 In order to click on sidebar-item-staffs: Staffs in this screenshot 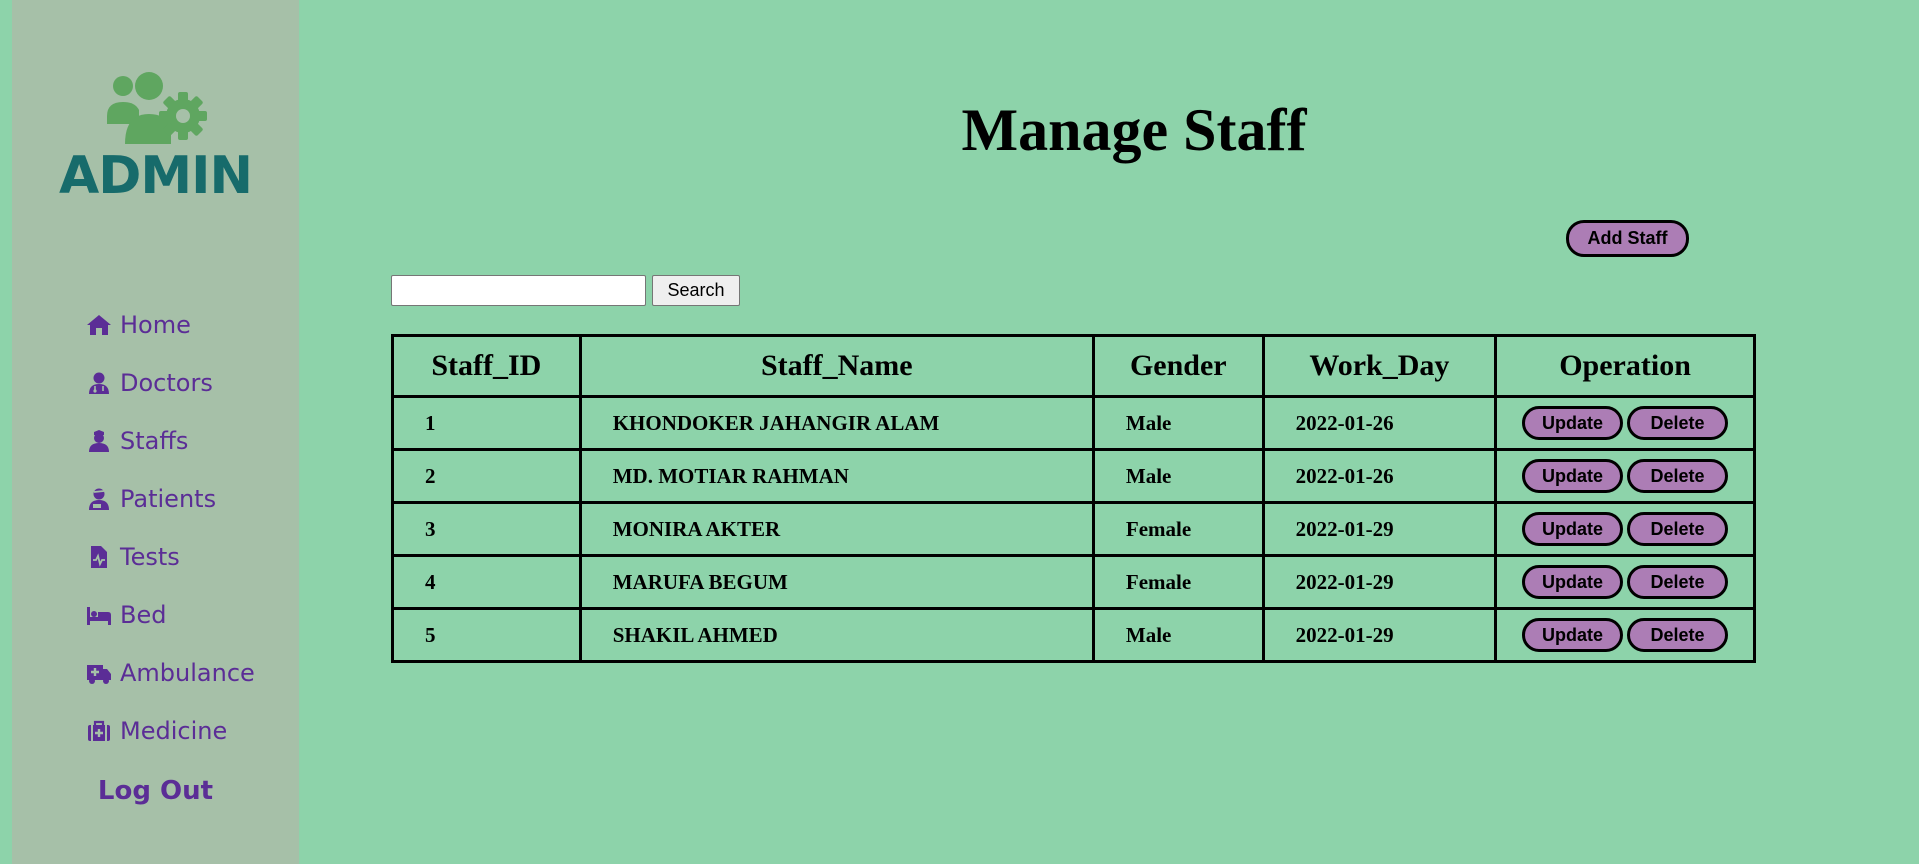, I will do `click(170, 441)`.